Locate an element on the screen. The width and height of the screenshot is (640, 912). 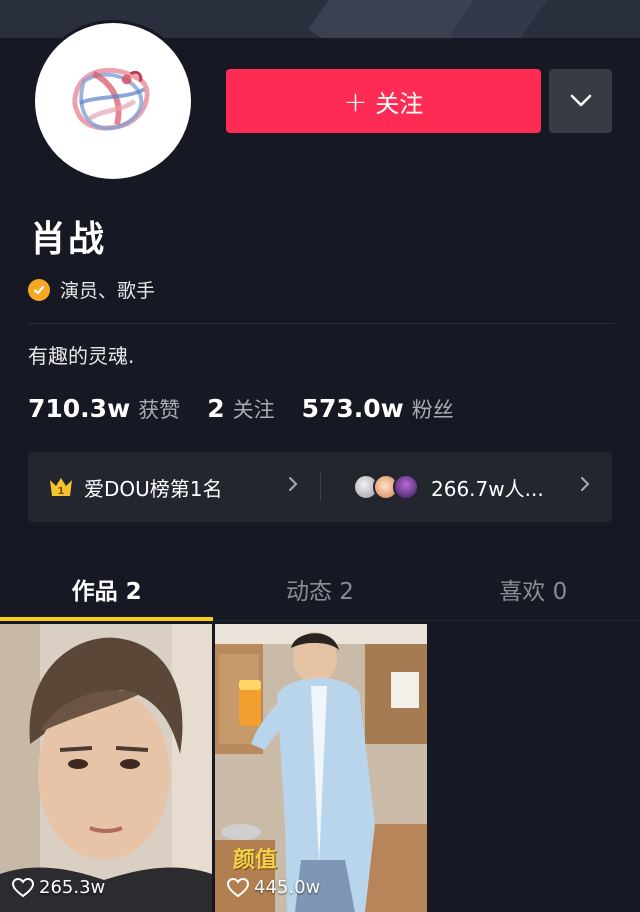
profile-tabs: 作品 2 动态 2 喜欢 0 is located at coordinates (320, 588).